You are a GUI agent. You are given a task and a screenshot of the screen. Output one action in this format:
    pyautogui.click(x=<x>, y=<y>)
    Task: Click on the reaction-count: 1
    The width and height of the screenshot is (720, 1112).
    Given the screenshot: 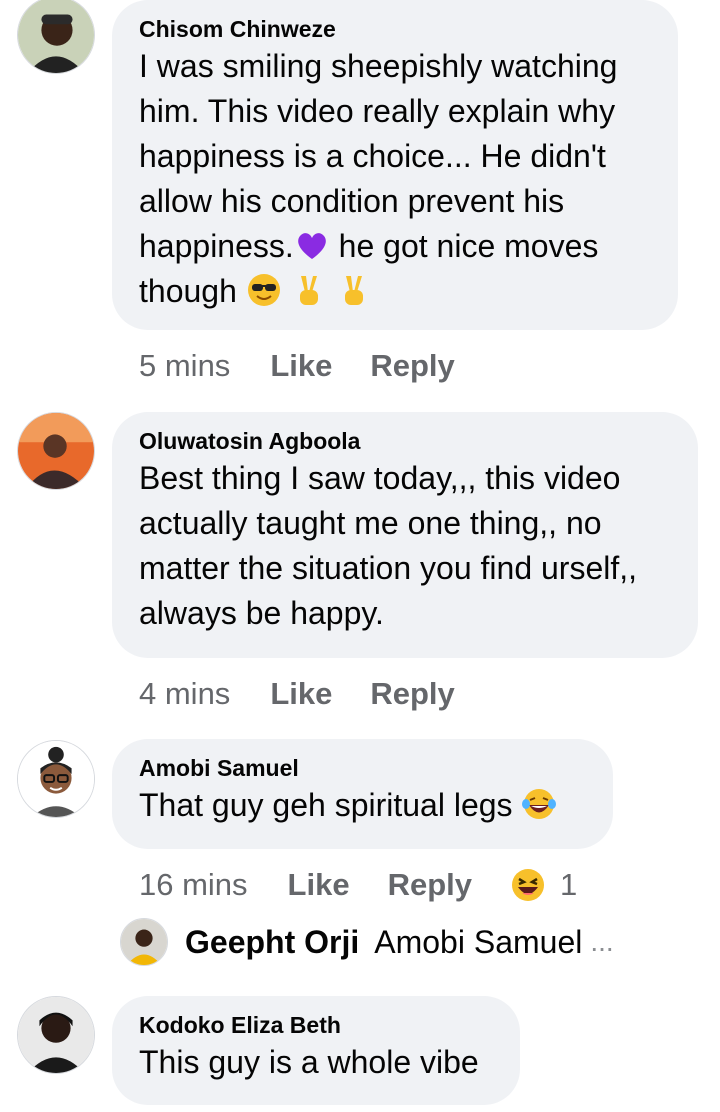 What is the action you would take?
    pyautogui.click(x=569, y=884)
    